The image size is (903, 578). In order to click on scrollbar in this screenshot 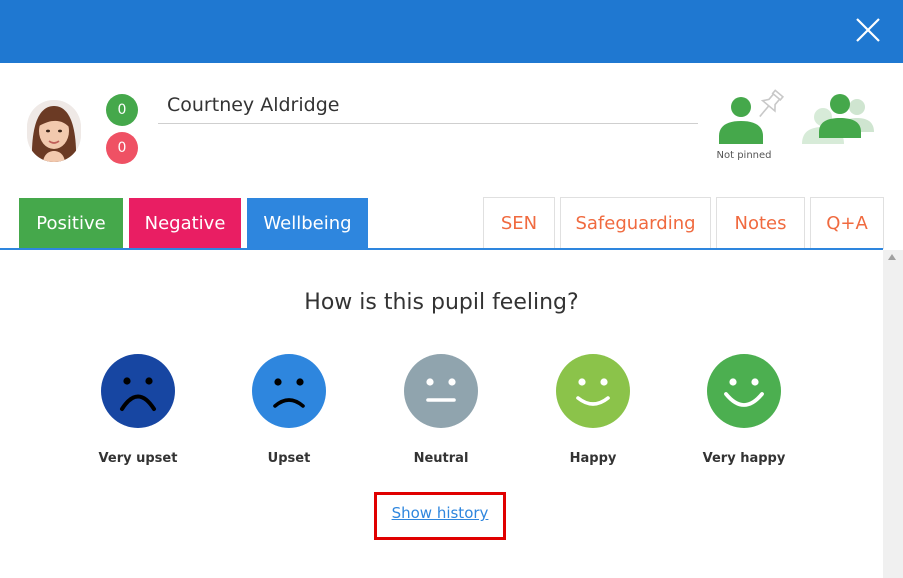, I will do `click(893, 414)`.